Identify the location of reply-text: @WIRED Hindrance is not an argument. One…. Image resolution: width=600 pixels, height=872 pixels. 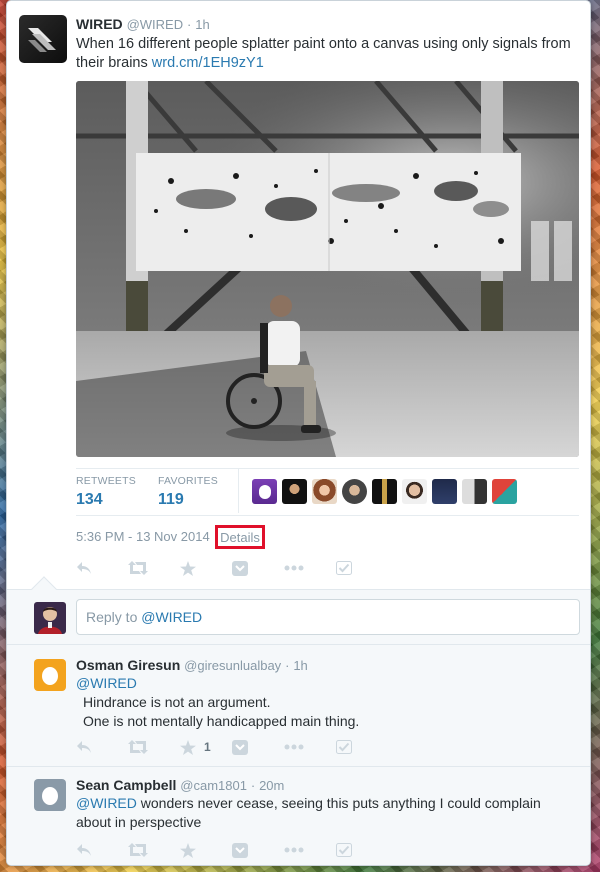
(326, 702).